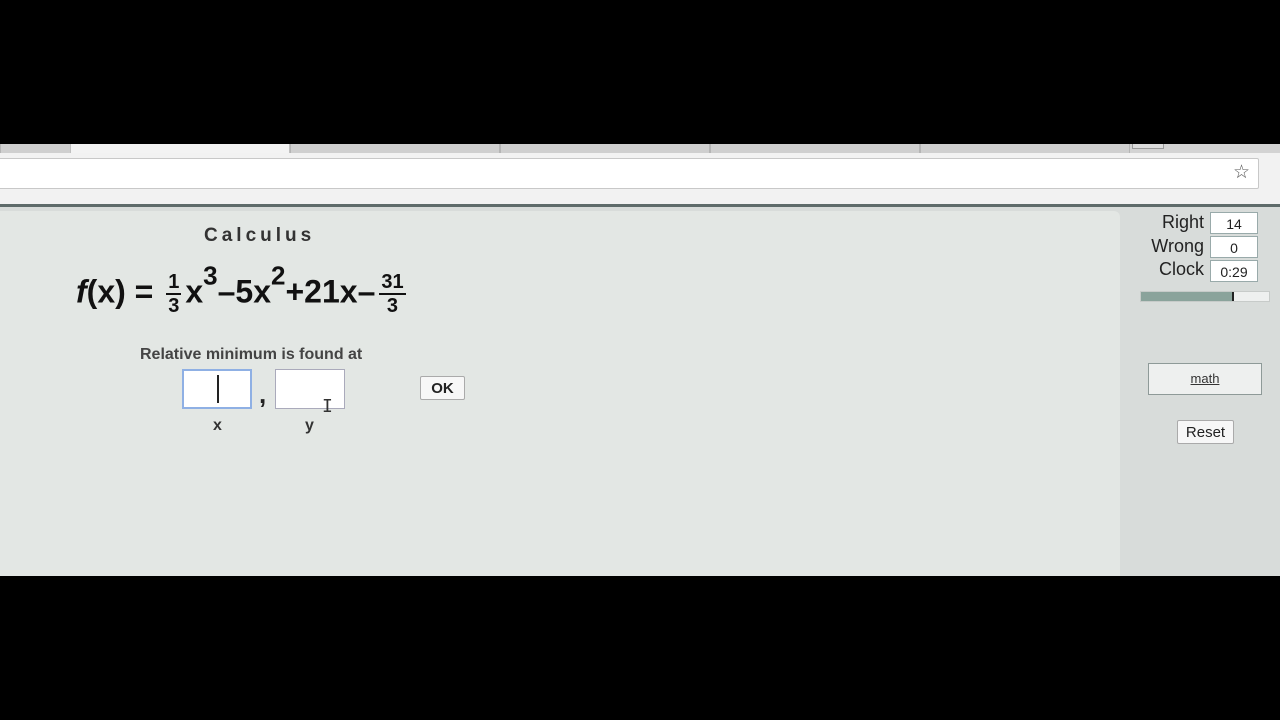 Image resolution: width=1280 pixels, height=720 pixels. What do you see at coordinates (1241, 173) in the screenshot?
I see `bookmark-star-icon: ☆` at bounding box center [1241, 173].